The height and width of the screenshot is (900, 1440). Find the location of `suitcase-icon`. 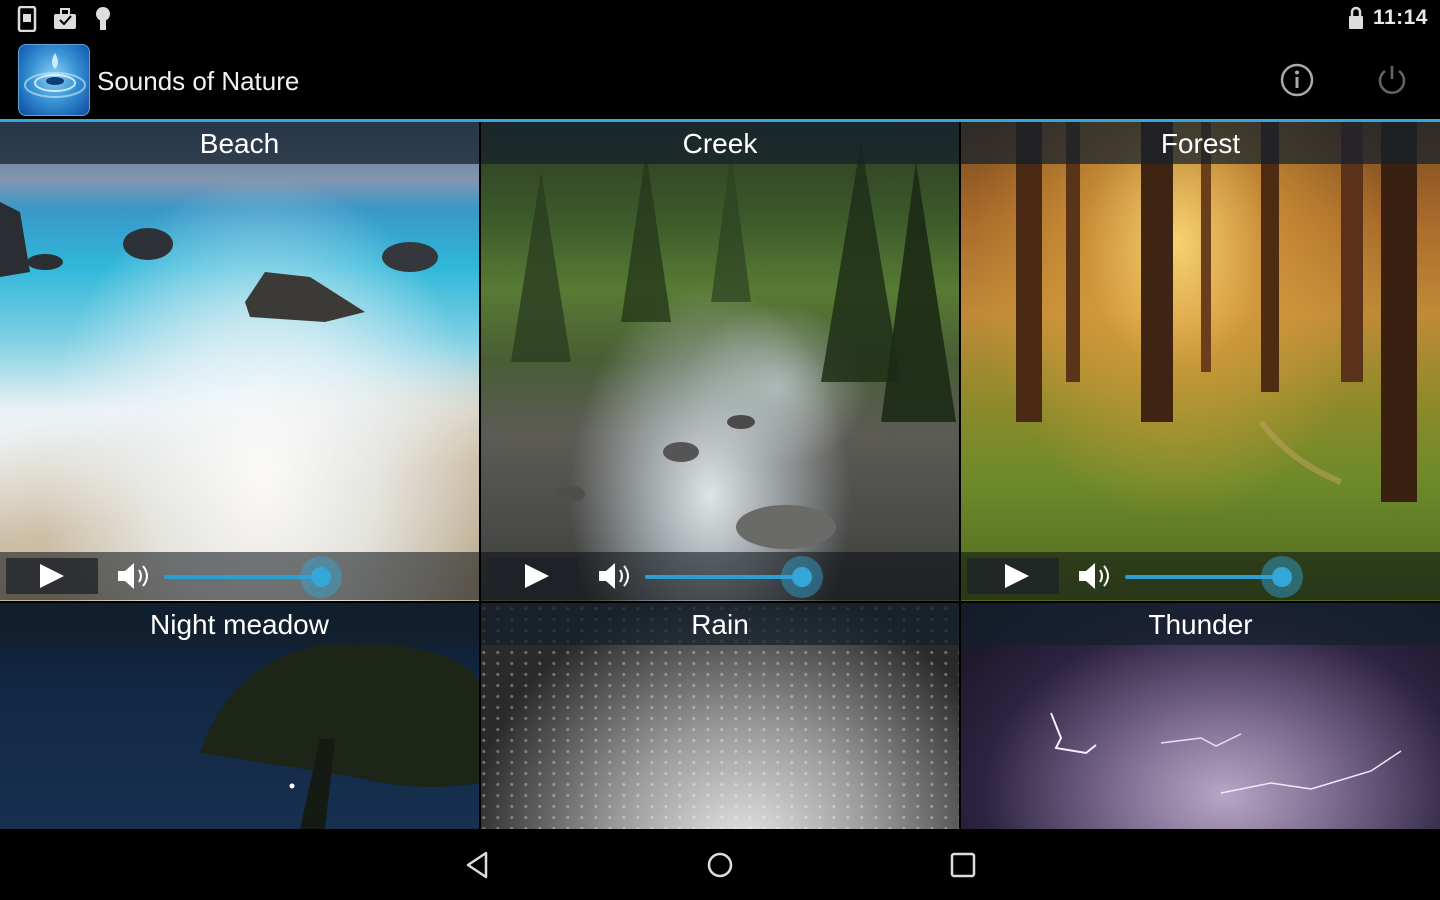

suitcase-icon is located at coordinates (65, 18).